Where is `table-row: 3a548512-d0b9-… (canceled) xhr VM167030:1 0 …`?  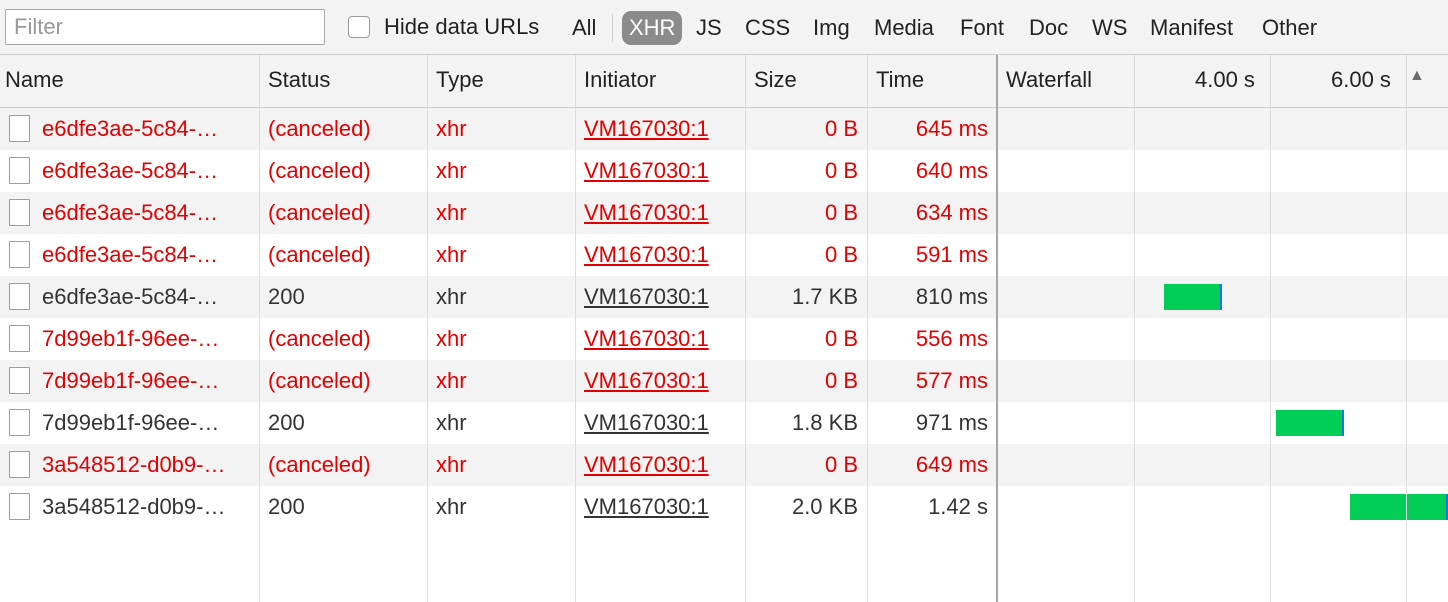 table-row: 3a548512-d0b9-… (canceled) xhr VM167030:1 0 … is located at coordinates (724, 465).